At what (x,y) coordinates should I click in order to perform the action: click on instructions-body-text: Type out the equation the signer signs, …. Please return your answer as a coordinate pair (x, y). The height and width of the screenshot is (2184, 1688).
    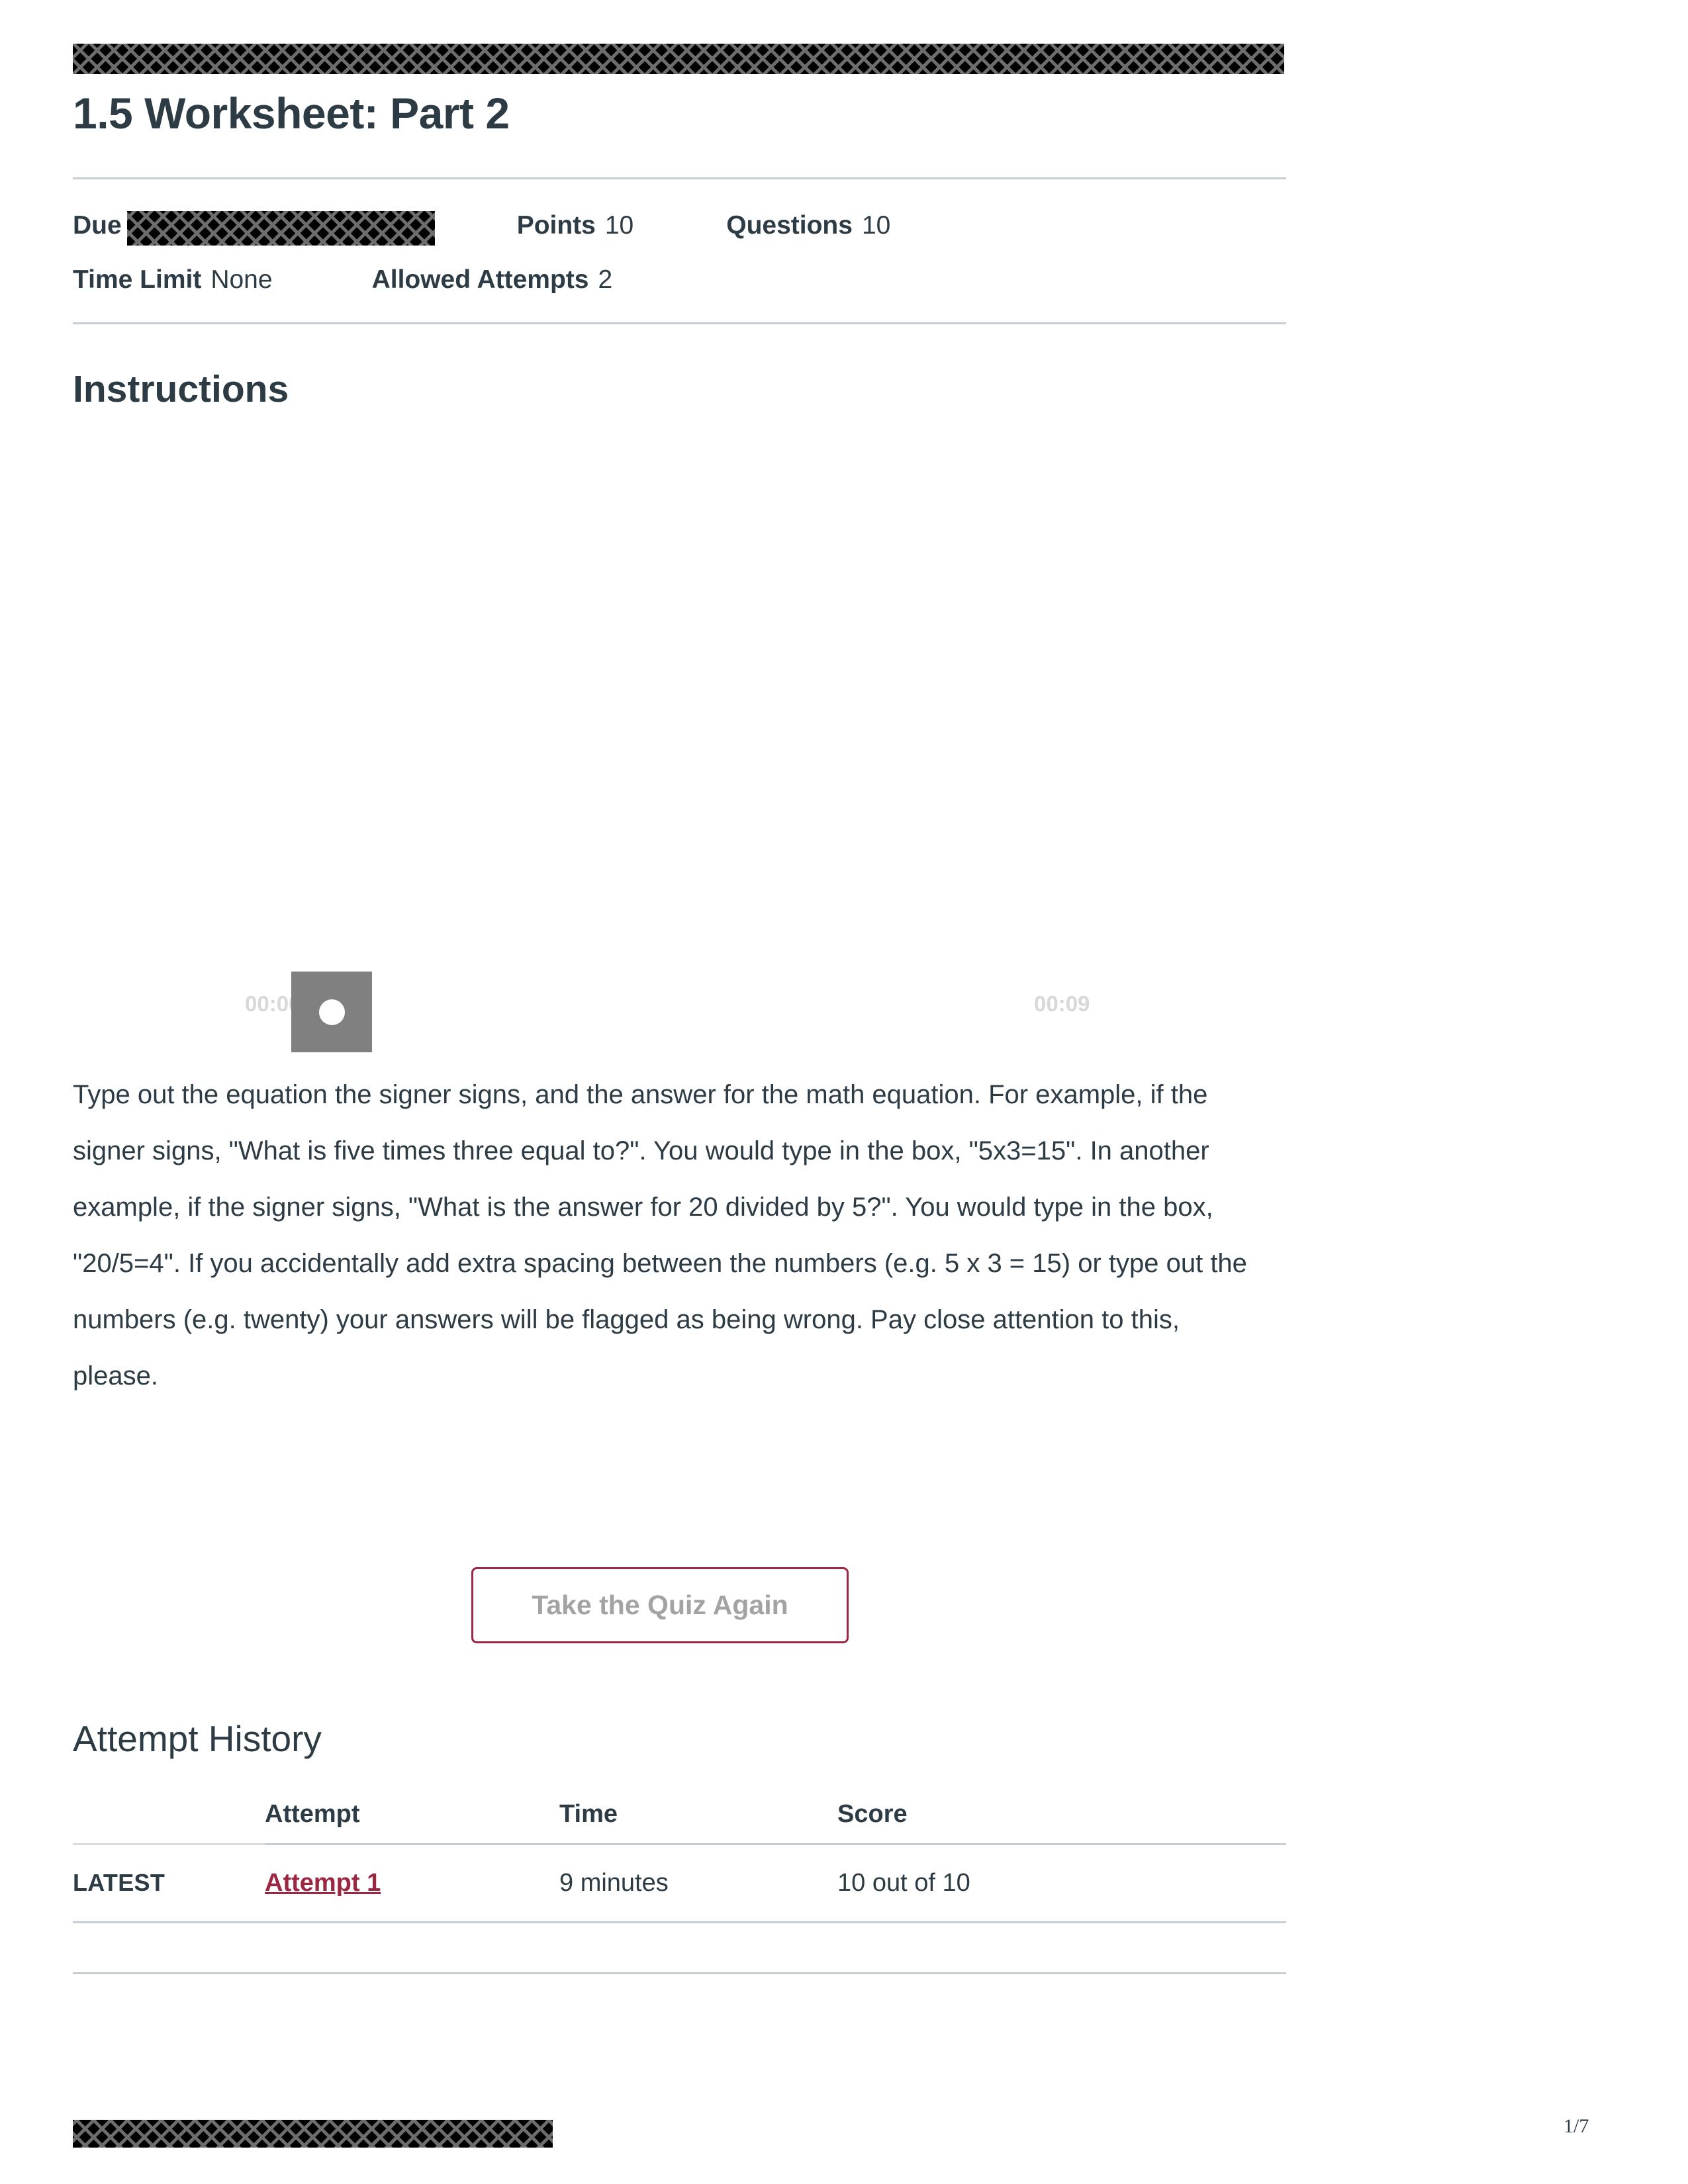
    Looking at the image, I should click on (660, 1235).